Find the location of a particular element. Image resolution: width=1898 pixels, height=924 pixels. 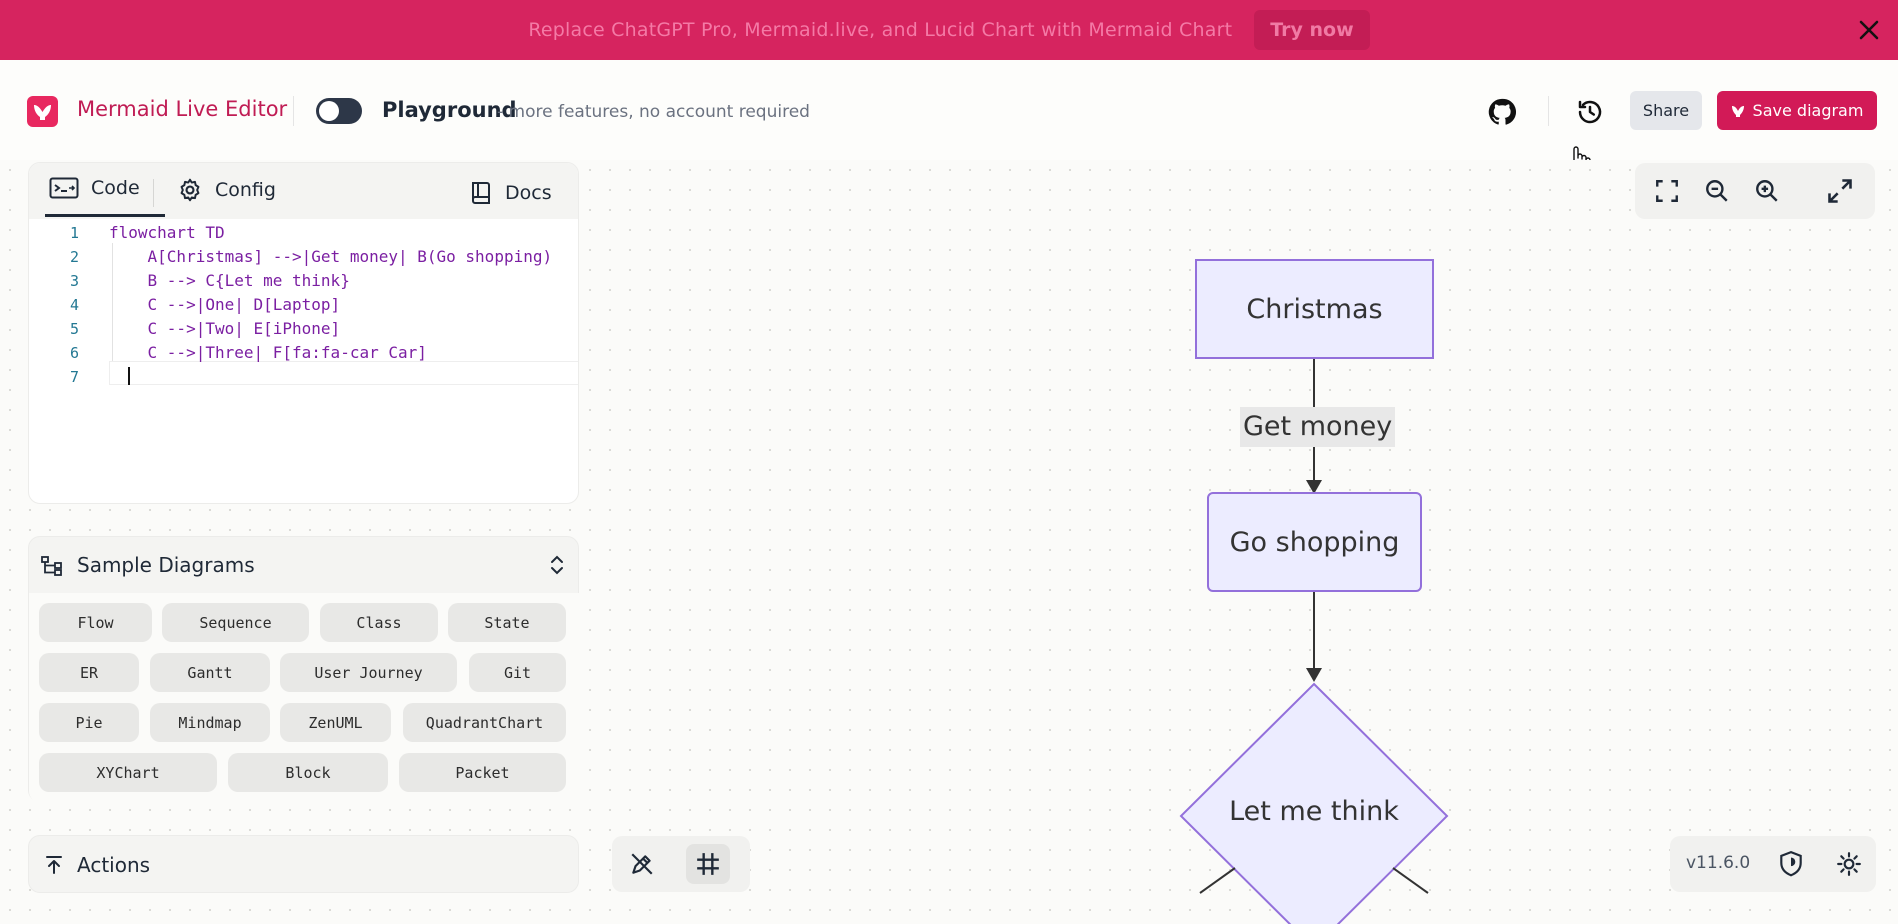

app-title: Mermaid Live Editor is located at coordinates (182, 109).